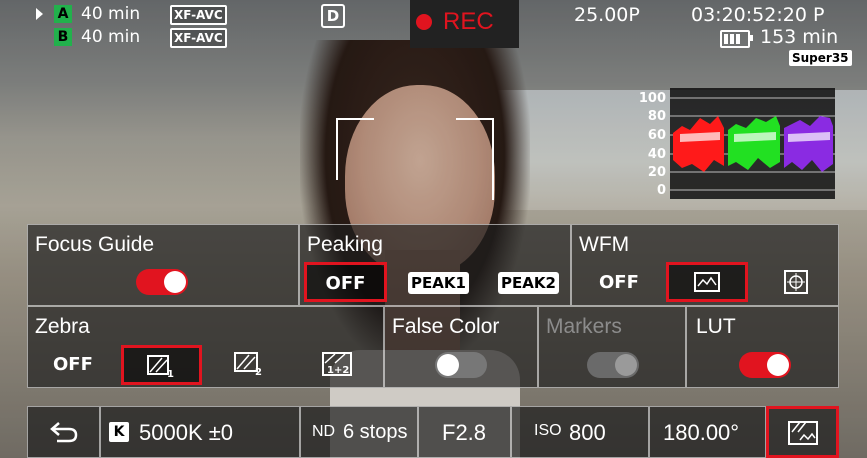  I want to click on back-button, so click(63, 432).